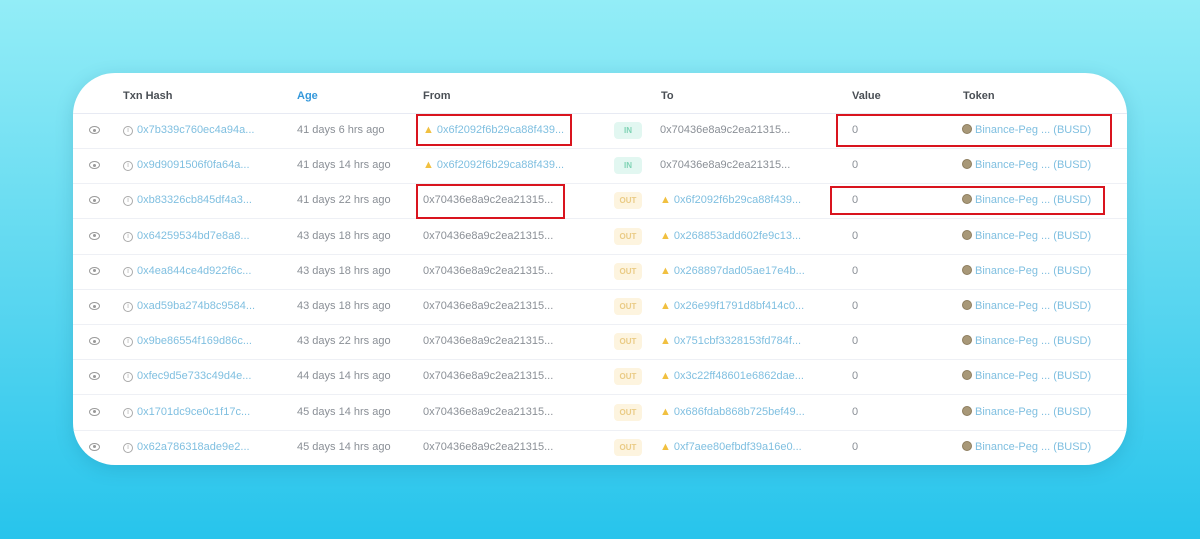 This screenshot has width=1200, height=539. What do you see at coordinates (148, 96) in the screenshot?
I see `col-txn-hash: Txn Hash` at bounding box center [148, 96].